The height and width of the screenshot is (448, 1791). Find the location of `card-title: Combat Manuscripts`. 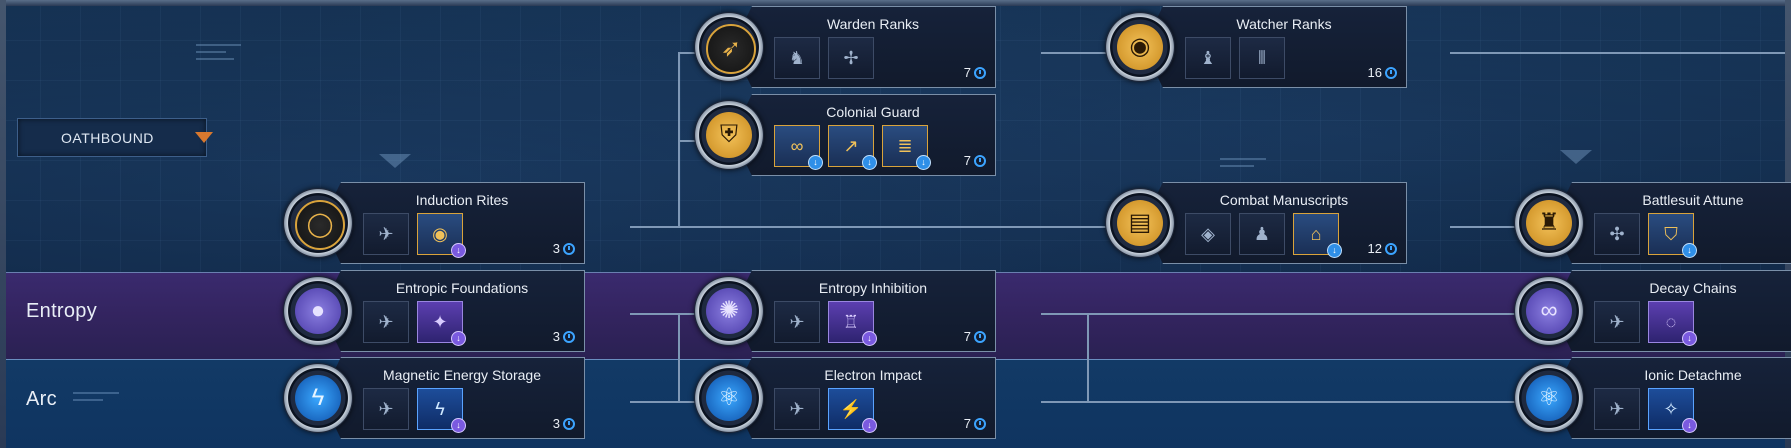

card-title: Combat Manuscripts is located at coordinates (1284, 200).